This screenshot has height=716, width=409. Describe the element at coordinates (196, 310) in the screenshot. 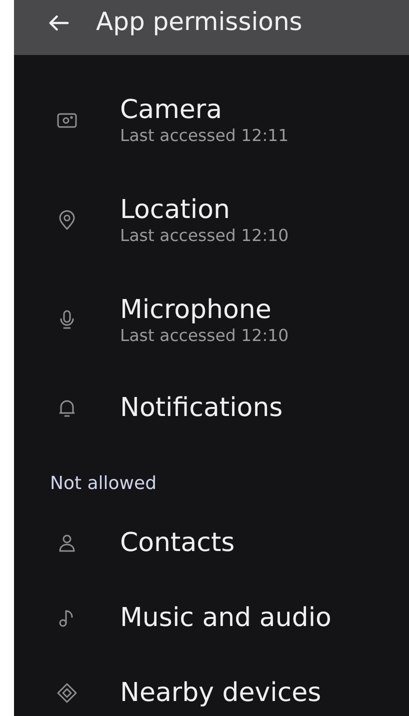

I see `permission-title: Microphone` at that location.